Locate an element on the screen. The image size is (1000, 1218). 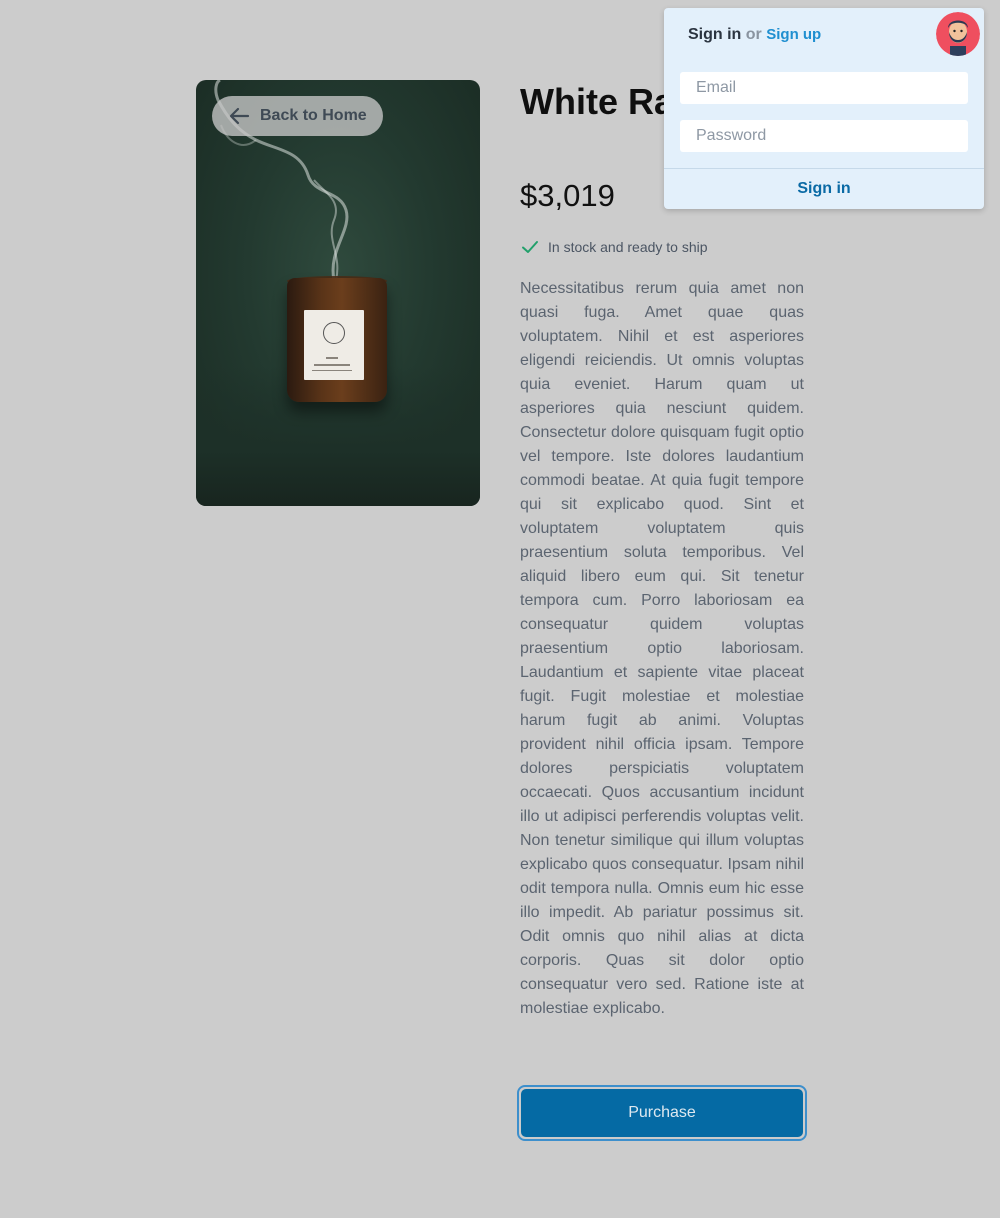
signin-header: Sign in or Sign up is located at coordinates (754, 35).